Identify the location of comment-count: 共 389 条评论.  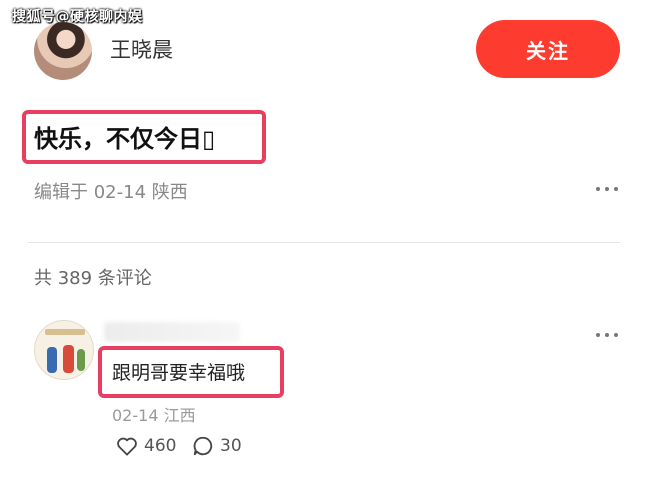
(93, 278).